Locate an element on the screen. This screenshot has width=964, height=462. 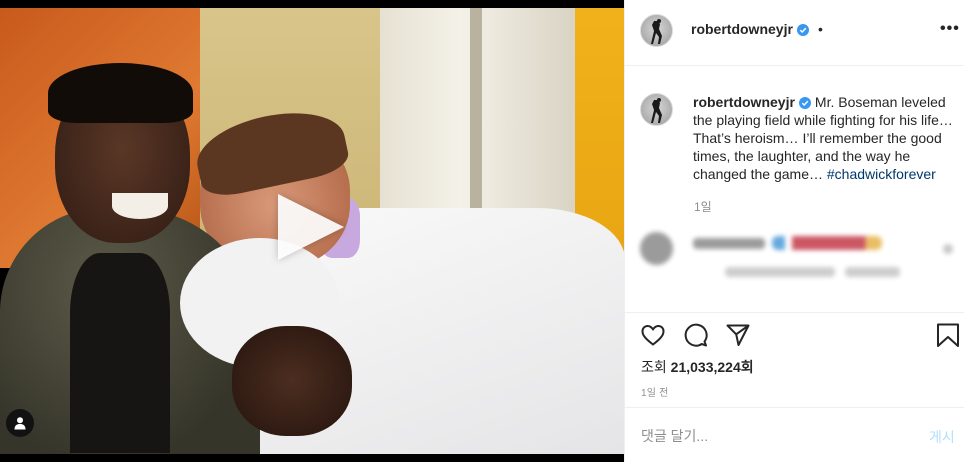
user-tag-icon is located at coordinates (20, 423).